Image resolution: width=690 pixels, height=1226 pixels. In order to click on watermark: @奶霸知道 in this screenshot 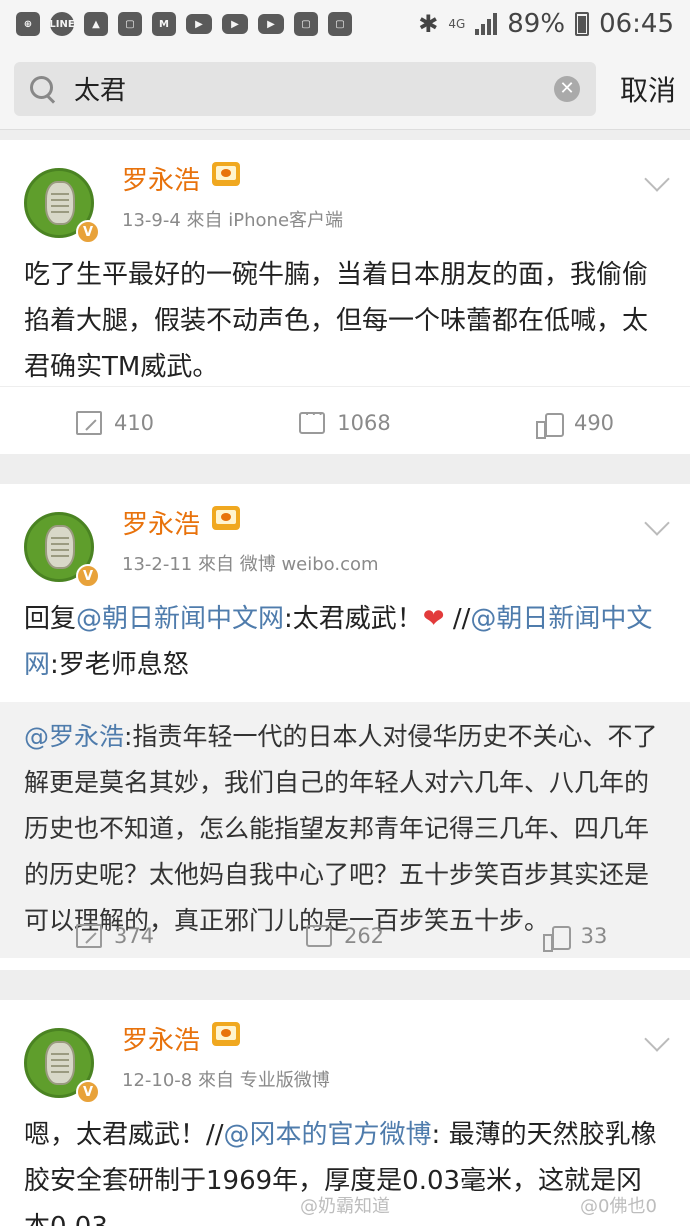, I will do `click(345, 1206)`.